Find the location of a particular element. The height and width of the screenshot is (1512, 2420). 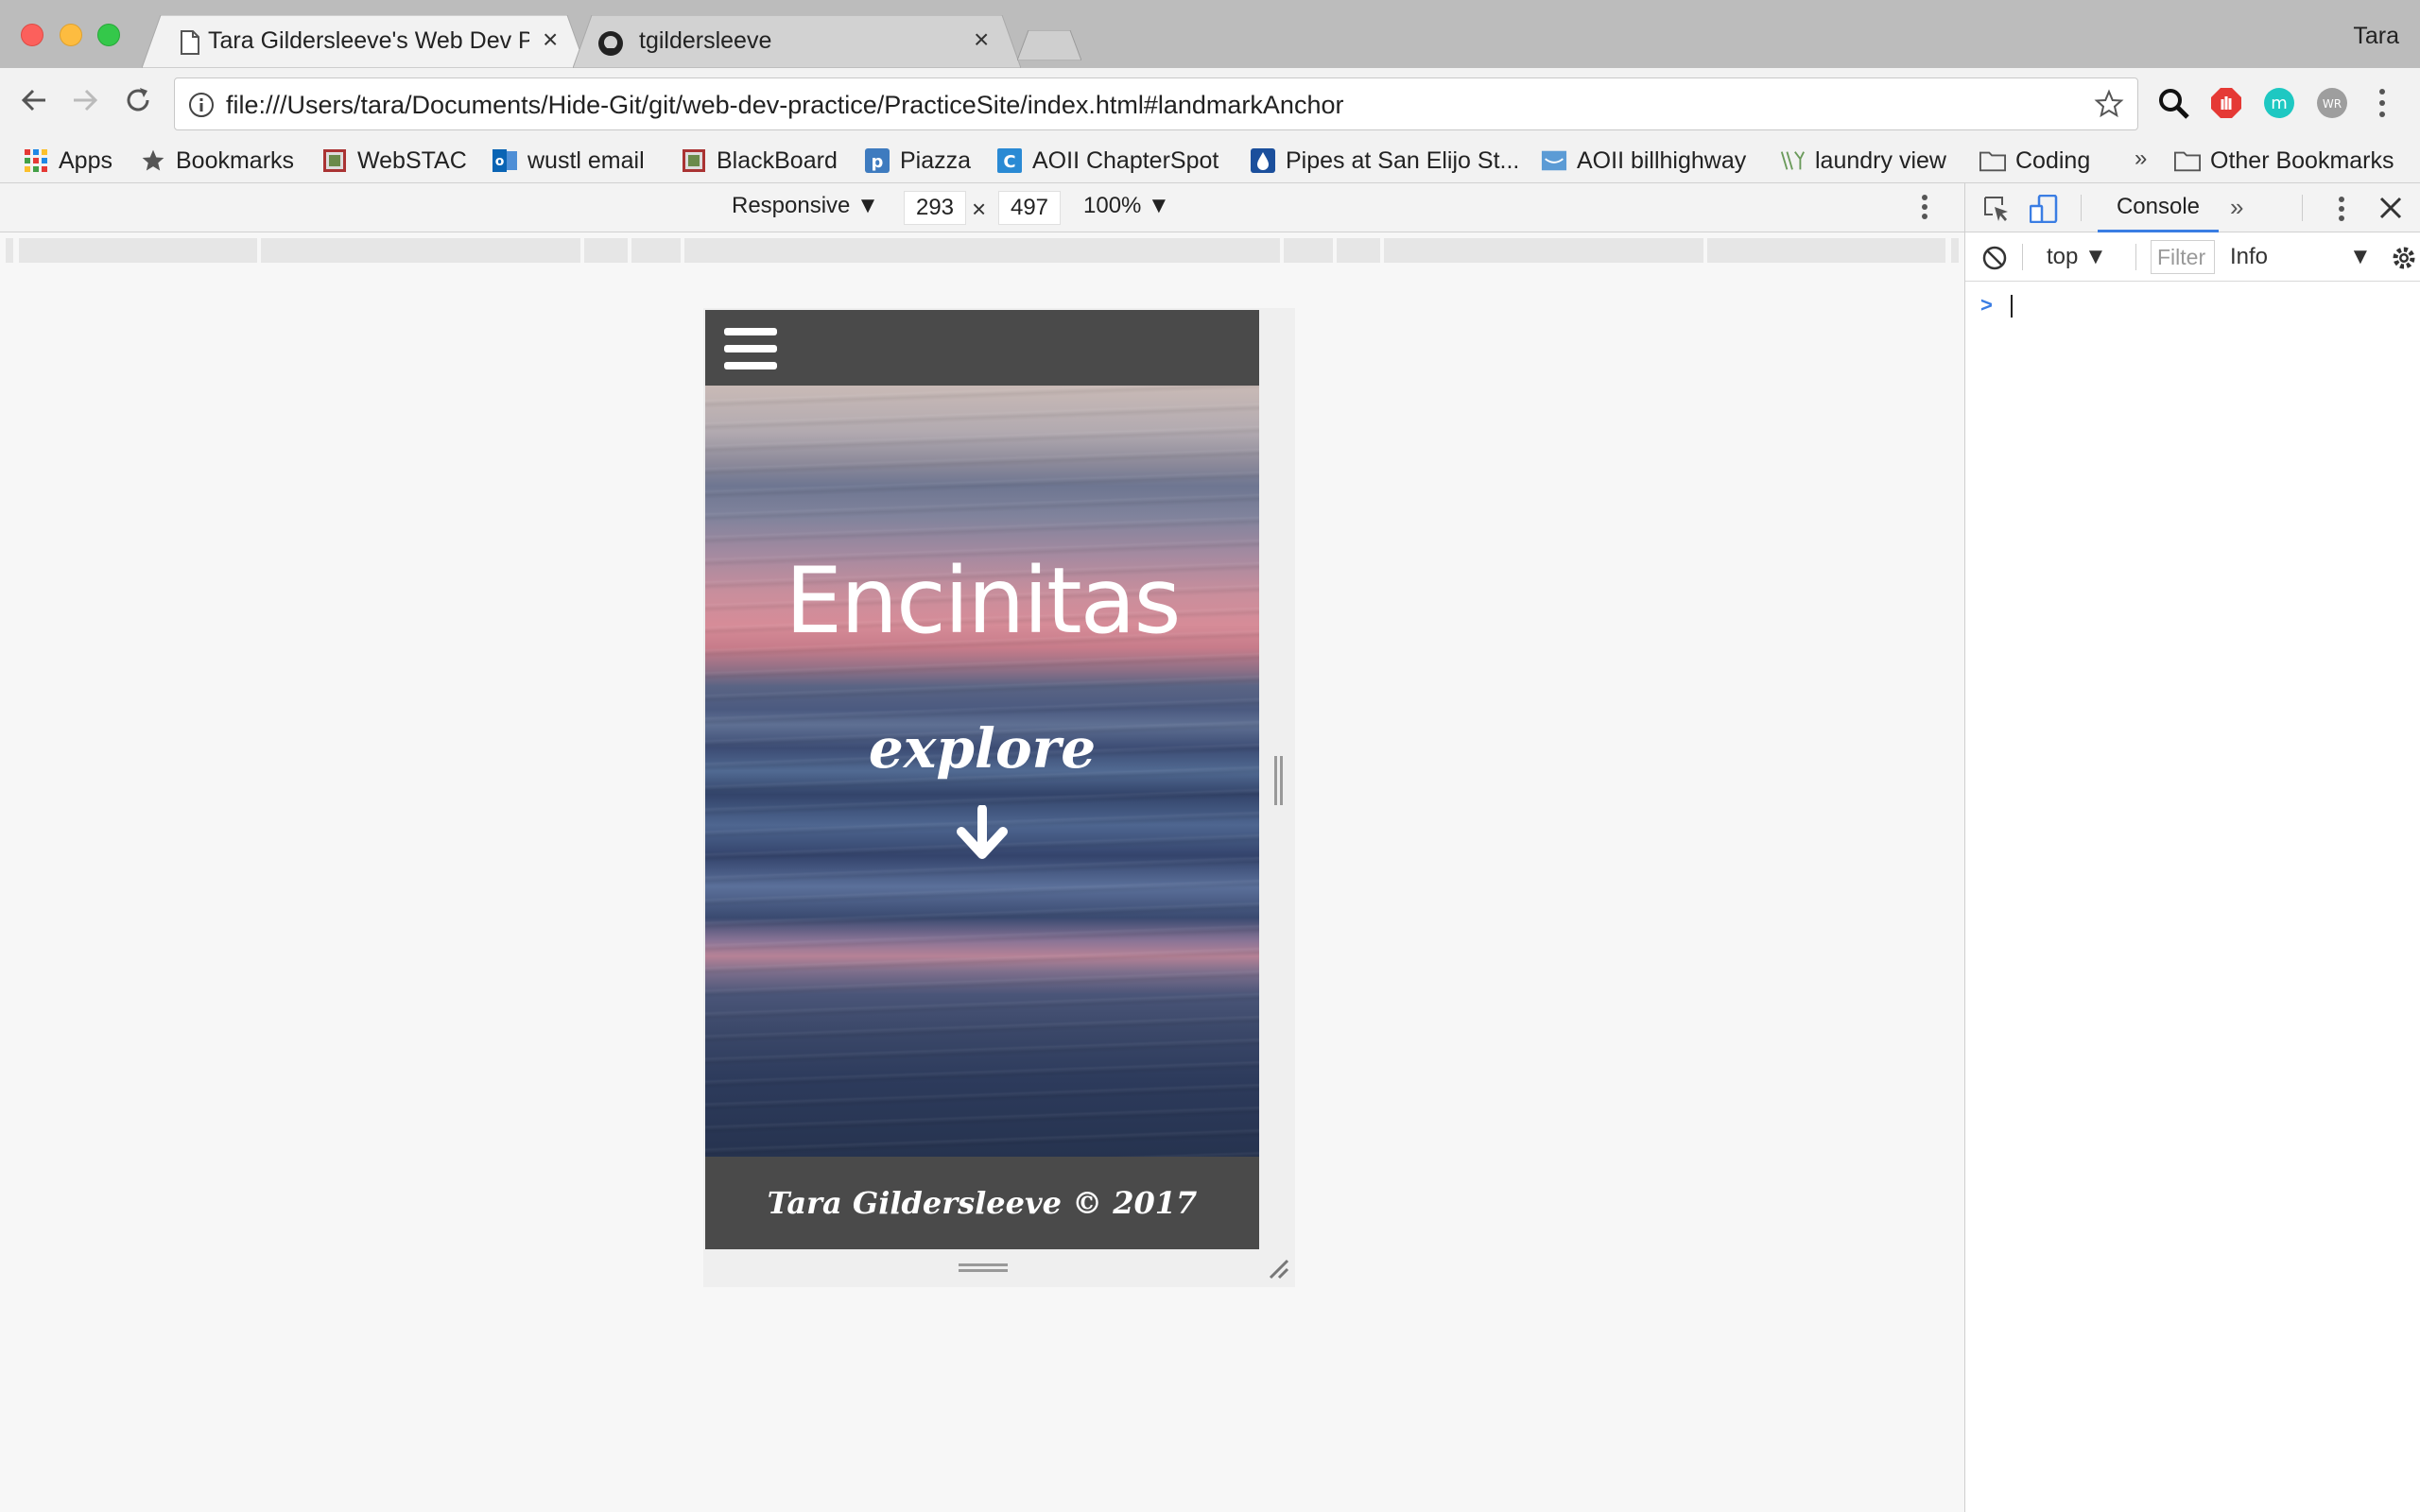

menu-kebab-icon is located at coordinates (2382, 103).